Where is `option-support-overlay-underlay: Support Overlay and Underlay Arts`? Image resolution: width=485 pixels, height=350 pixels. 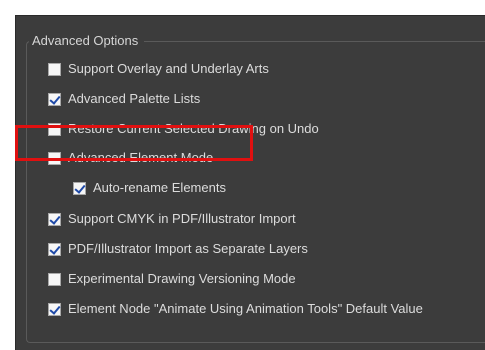
option-support-overlay-underlay: Support Overlay and Underlay Arts is located at coordinates (158, 69).